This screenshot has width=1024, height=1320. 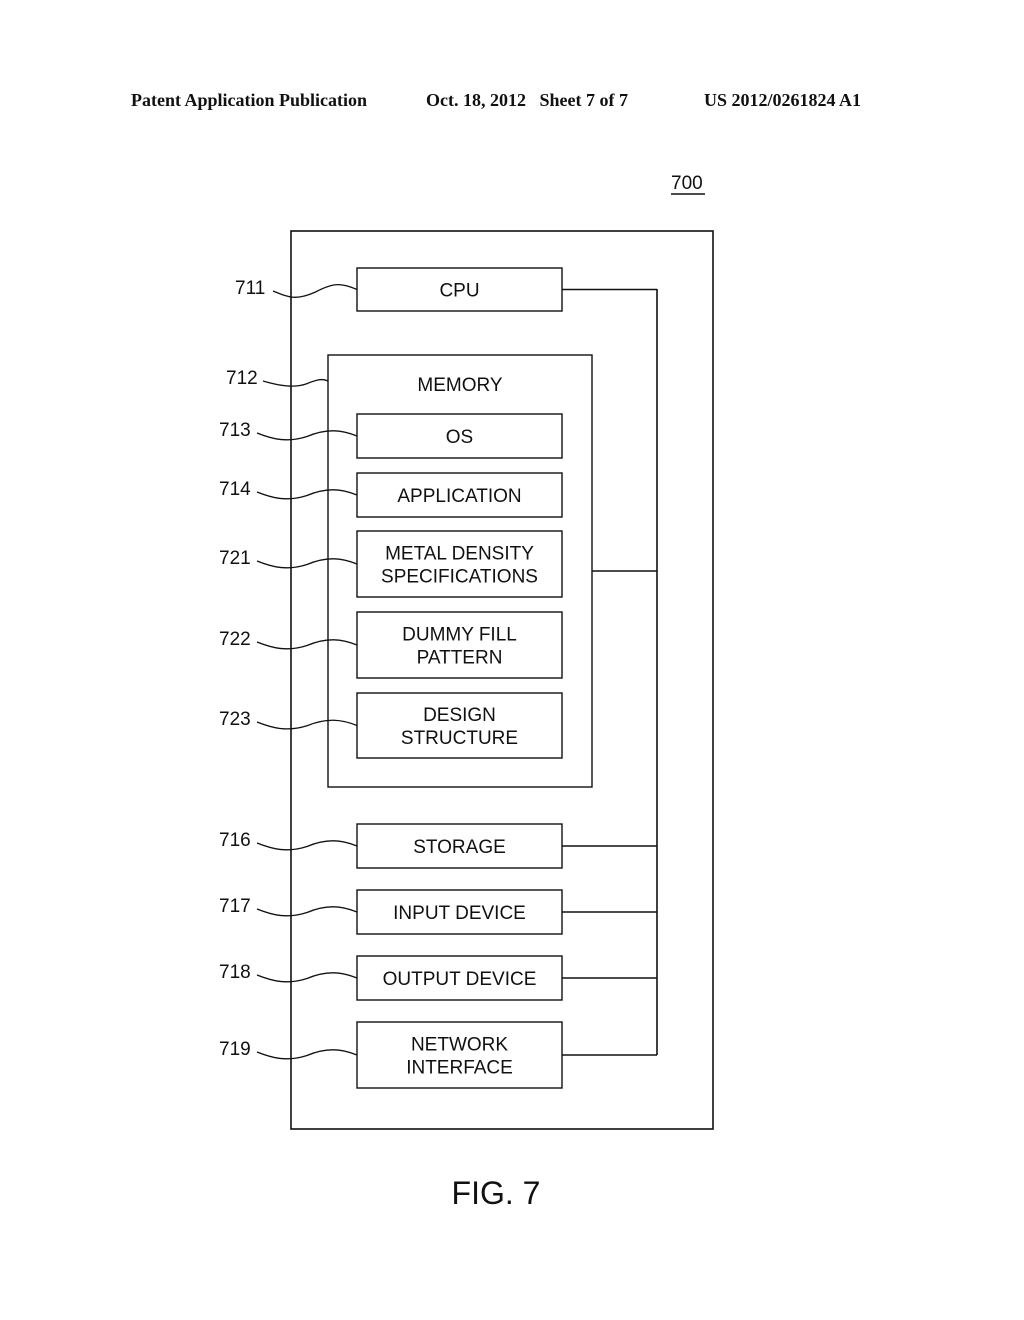 What do you see at coordinates (459, 385) in the screenshot?
I see `memory-label: MEMORY` at bounding box center [459, 385].